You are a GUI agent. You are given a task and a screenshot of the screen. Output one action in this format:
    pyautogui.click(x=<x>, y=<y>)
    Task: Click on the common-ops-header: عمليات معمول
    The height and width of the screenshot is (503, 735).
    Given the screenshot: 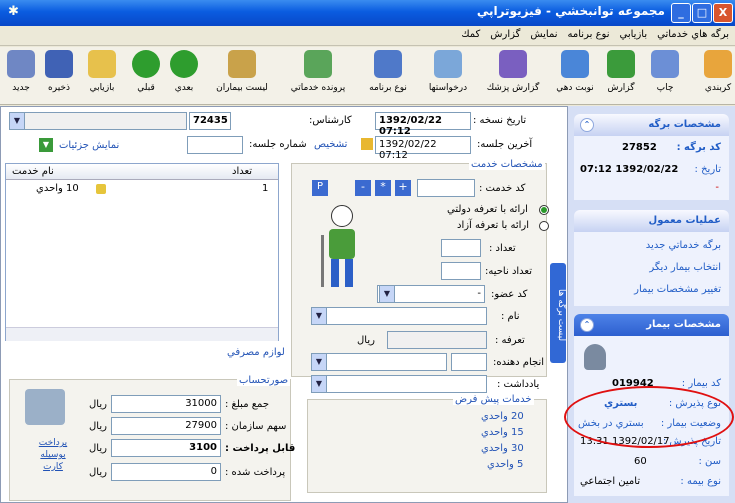 What is the action you would take?
    pyautogui.click(x=651, y=221)
    